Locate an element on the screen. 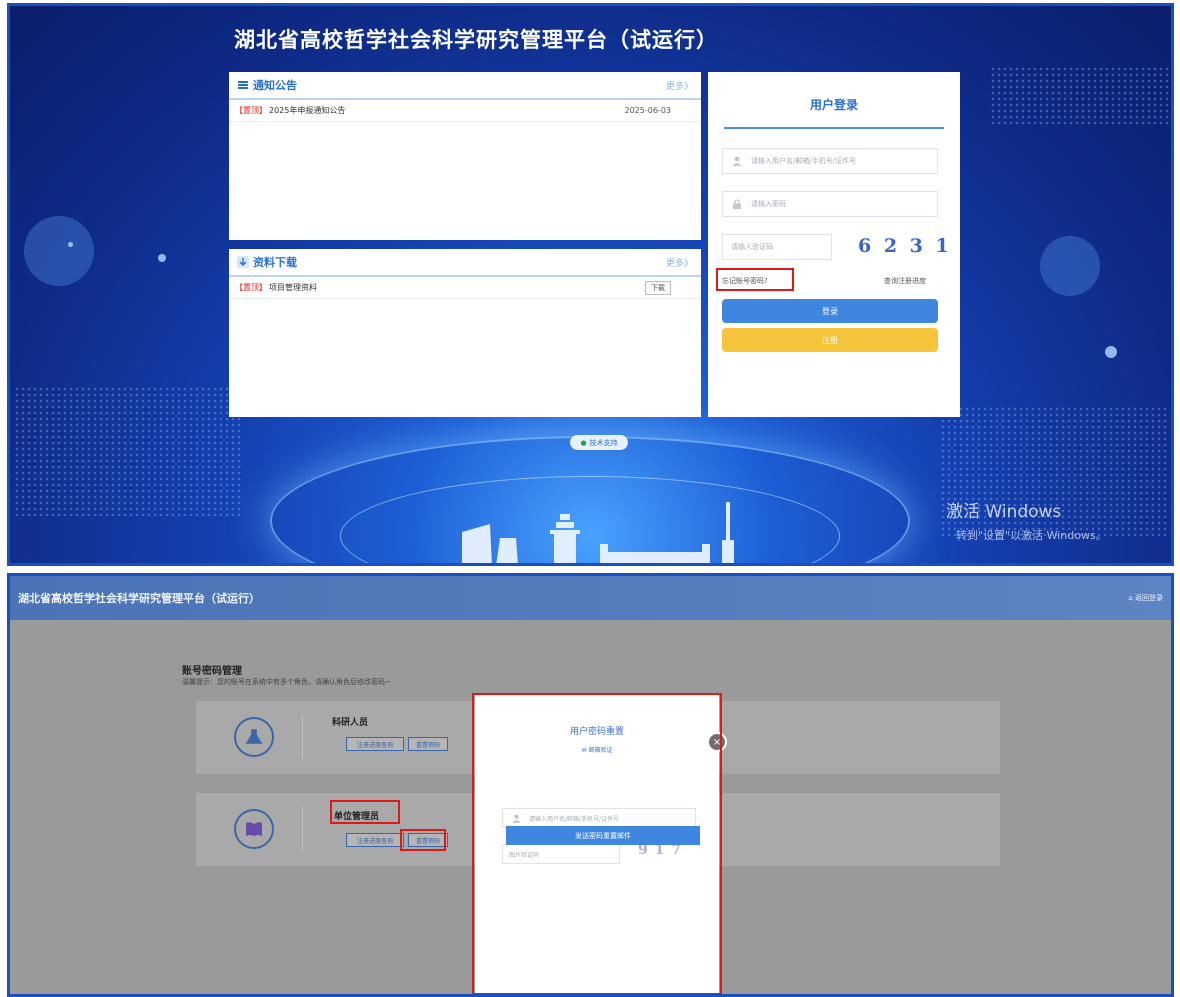 Image resolution: width=1180 pixels, height=997 pixels. download-item: 【置顶】 项目管理资料 下载 is located at coordinates (465, 288).